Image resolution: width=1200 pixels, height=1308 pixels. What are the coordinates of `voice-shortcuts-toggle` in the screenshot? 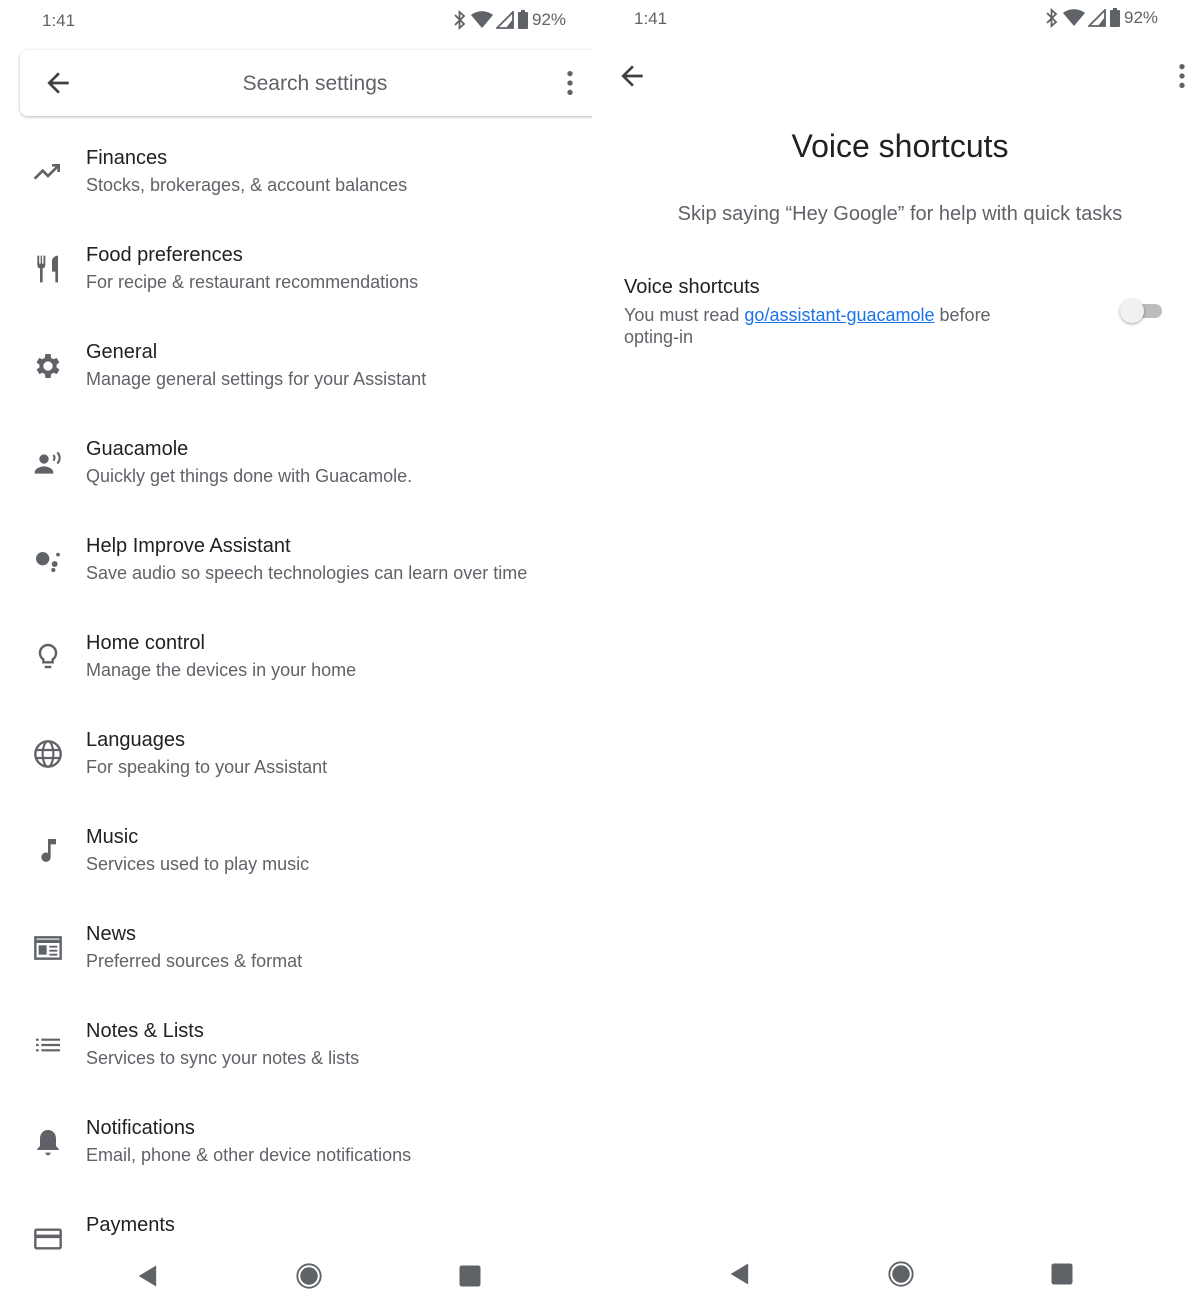 It's located at (1142, 311).